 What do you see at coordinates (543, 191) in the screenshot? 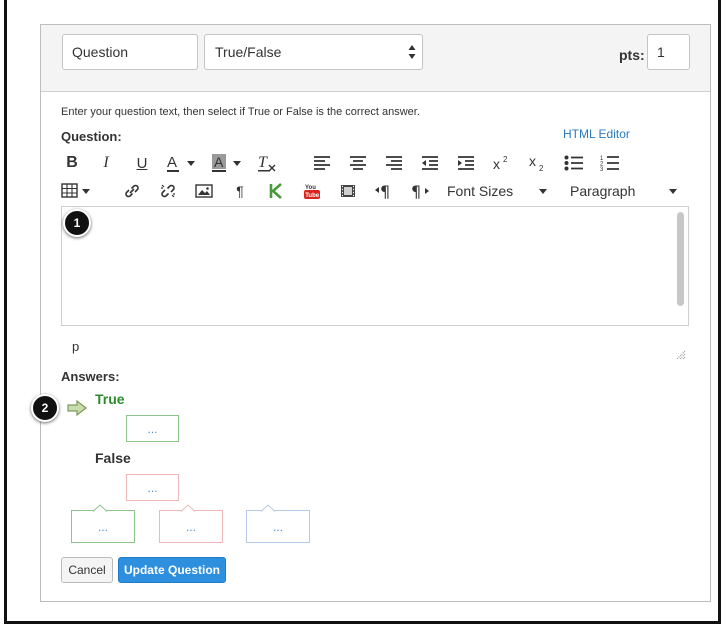
I see `font-sizes-caret-icon` at bounding box center [543, 191].